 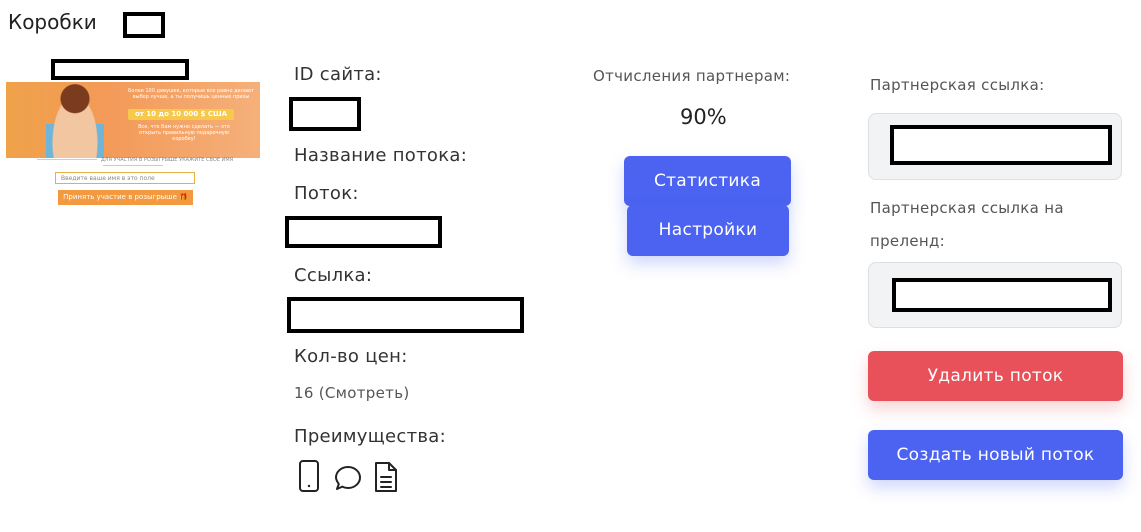 I want to click on prelend-link-label: Партнерская ссылка на преленд:, so click(x=967, y=224).